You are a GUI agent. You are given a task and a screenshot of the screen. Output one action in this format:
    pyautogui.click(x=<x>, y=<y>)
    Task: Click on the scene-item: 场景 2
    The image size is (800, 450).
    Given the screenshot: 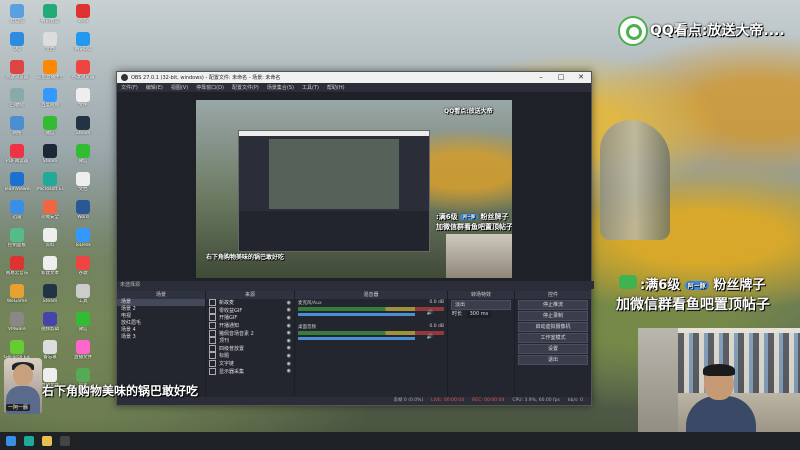 What is the action you would take?
    pyautogui.click(x=161, y=309)
    